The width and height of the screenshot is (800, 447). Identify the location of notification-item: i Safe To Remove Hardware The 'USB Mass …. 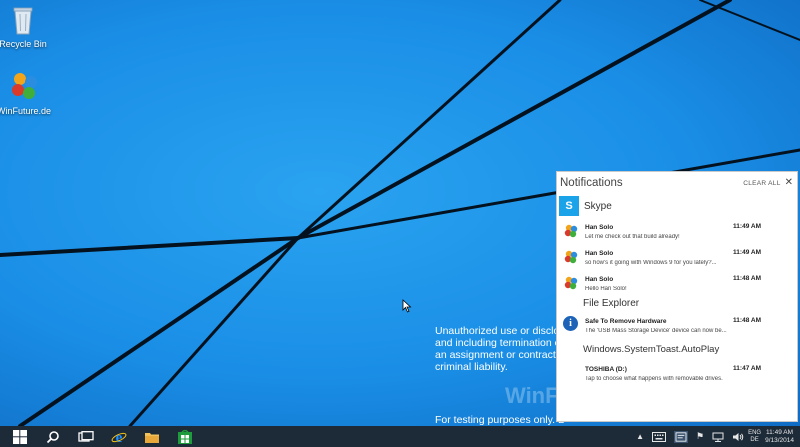
(677, 327).